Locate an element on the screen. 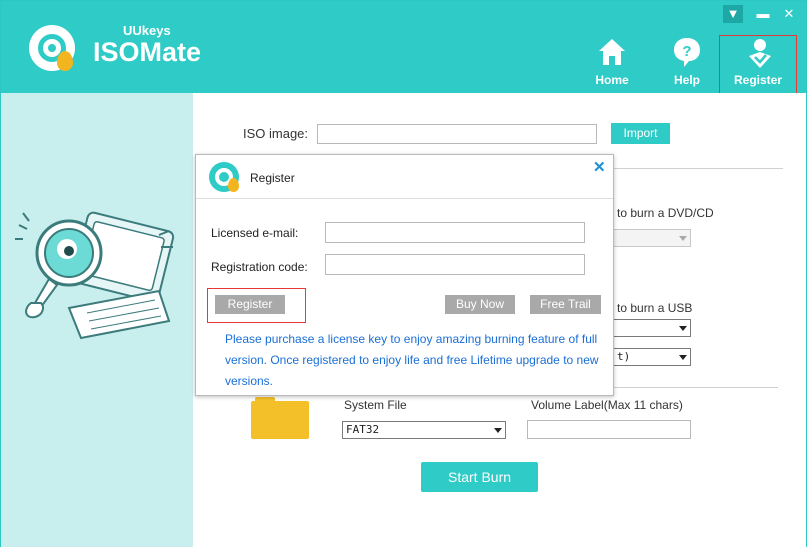  help-icon: ? is located at coordinates (687, 52).